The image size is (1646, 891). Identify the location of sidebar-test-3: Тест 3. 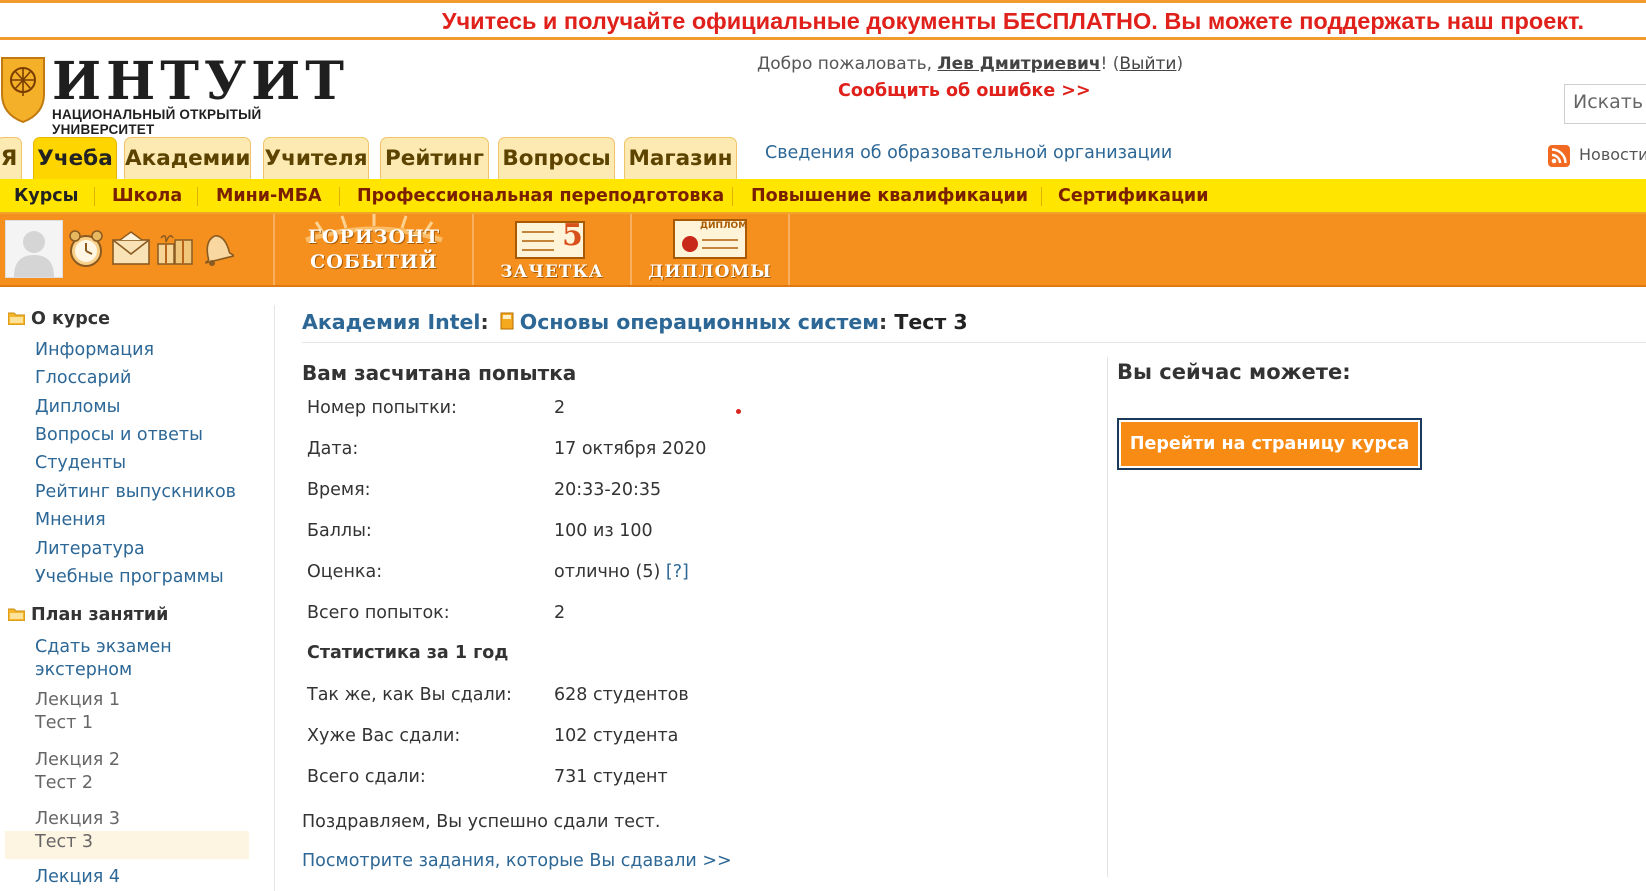
(64, 842).